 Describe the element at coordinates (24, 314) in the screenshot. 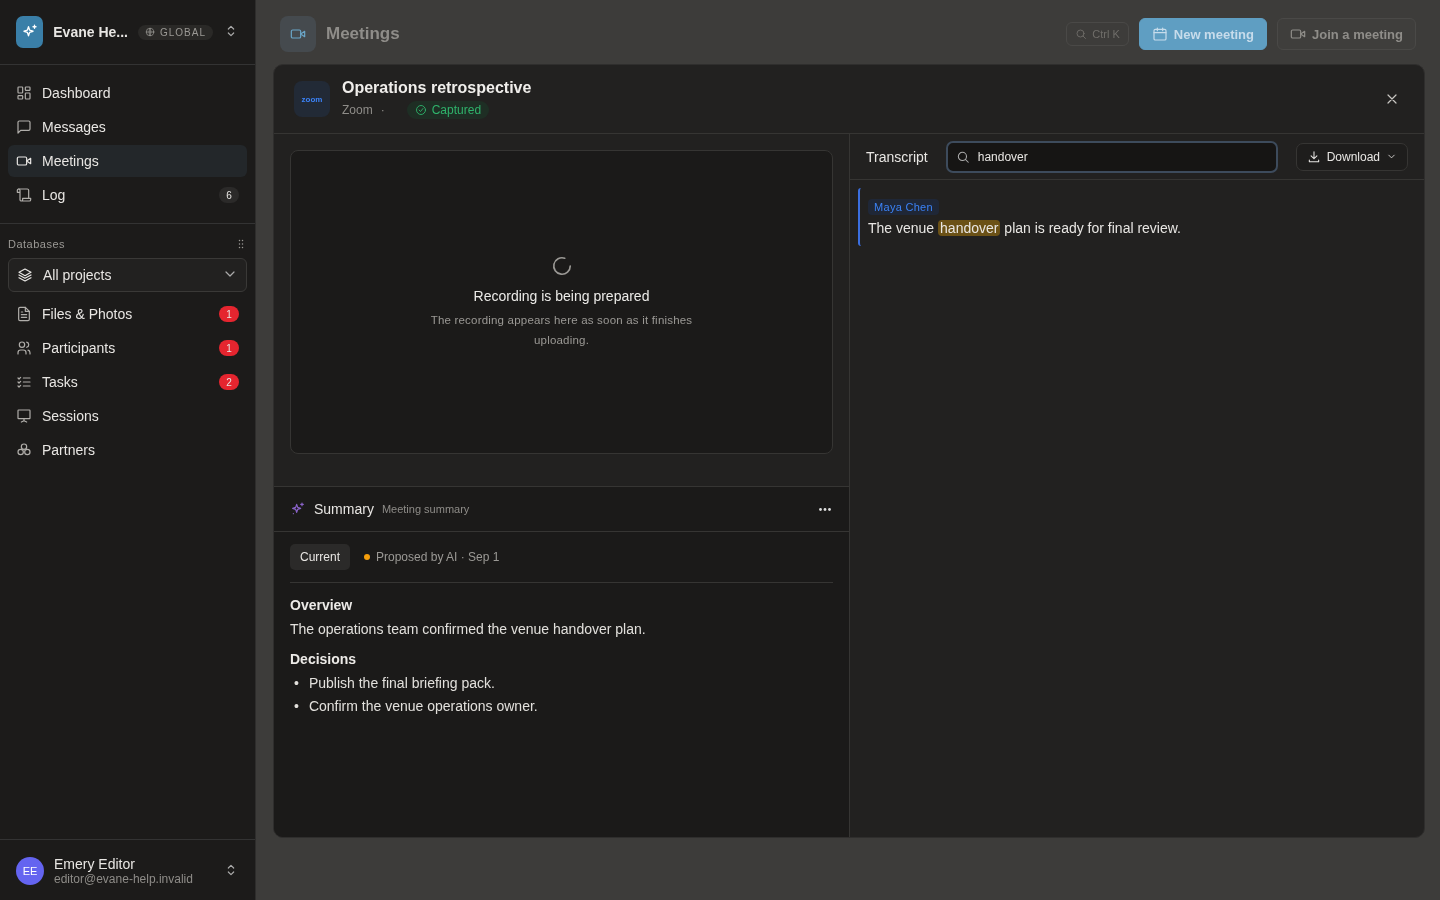

I see `document-icon` at that location.